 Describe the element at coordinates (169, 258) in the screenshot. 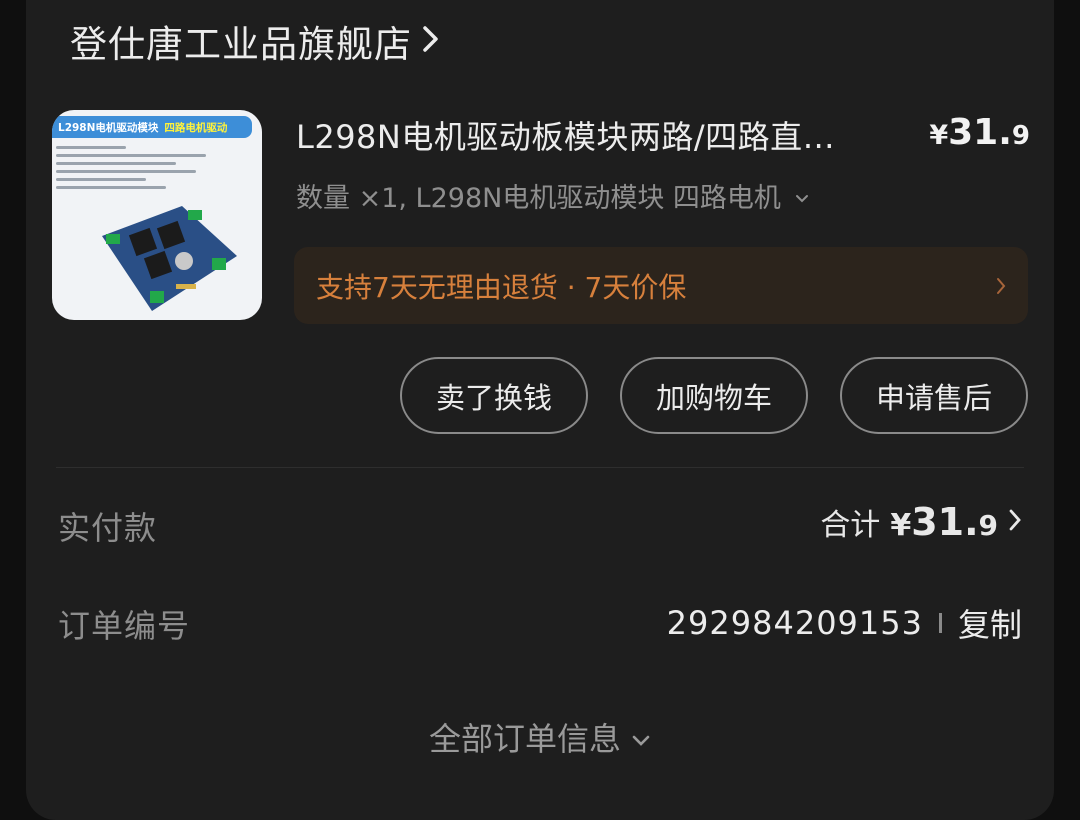

I see `circuit-board-image` at that location.